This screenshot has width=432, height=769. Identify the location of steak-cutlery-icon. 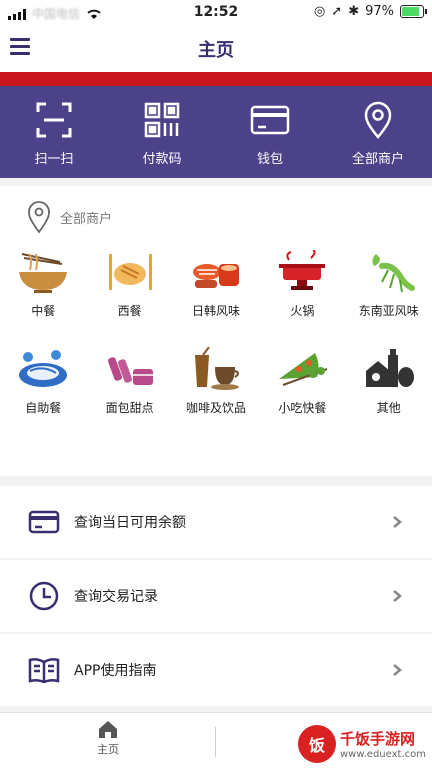
(130, 272).